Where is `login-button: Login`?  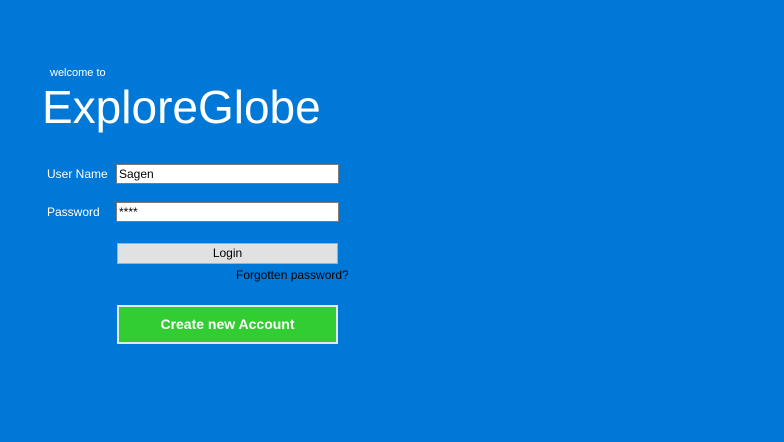
login-button: Login is located at coordinates (227, 253).